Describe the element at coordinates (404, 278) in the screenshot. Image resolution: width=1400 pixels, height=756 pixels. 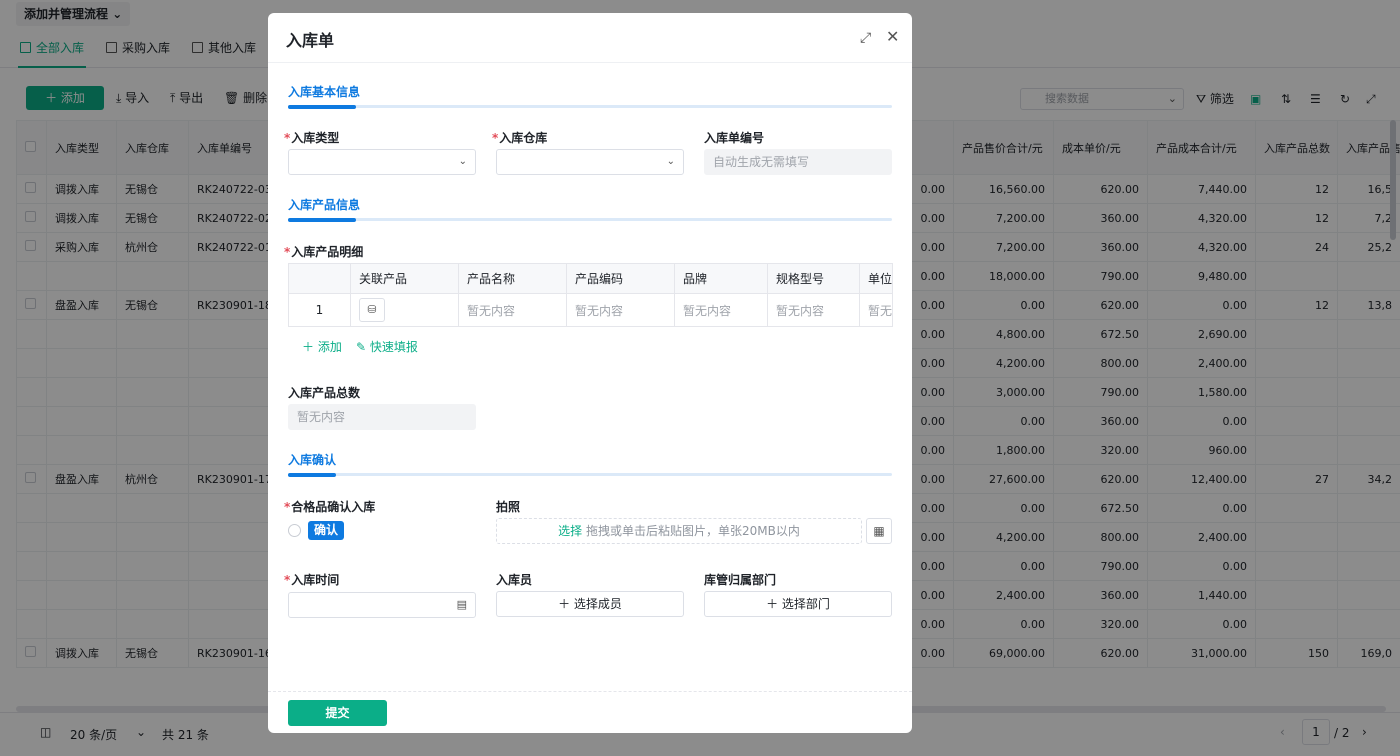
I see `column-header: 关联产品` at that location.